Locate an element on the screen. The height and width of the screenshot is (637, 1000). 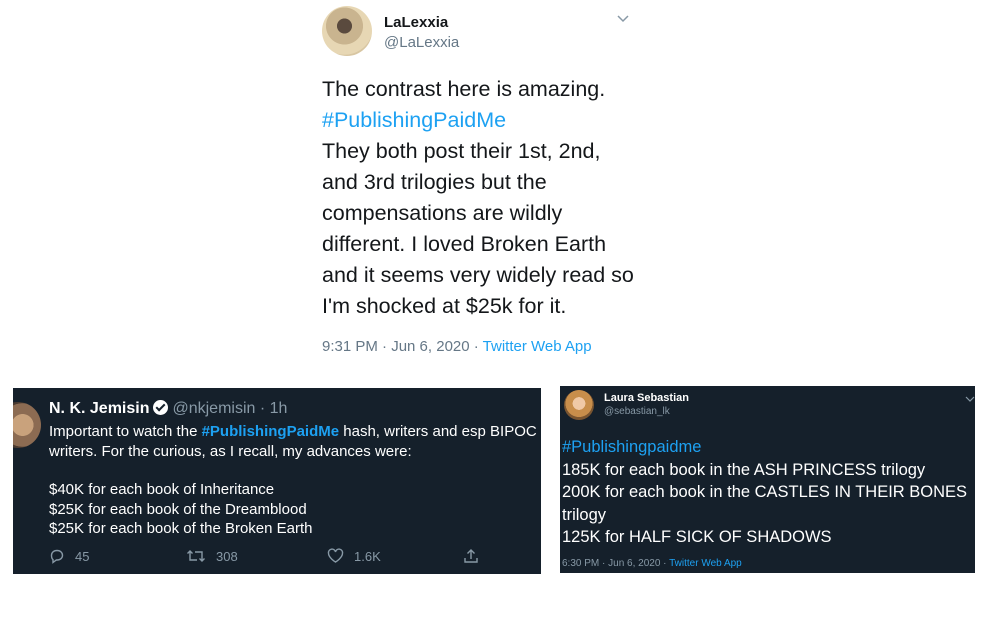
display-name: Laura Sebastian is located at coordinates (646, 398).